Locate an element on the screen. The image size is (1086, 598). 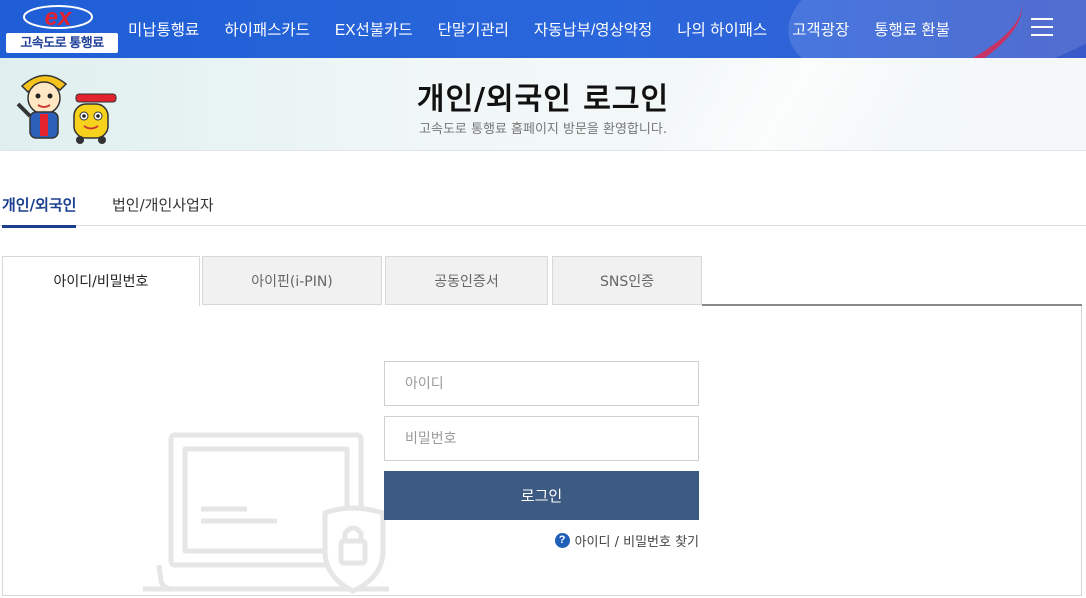
nav-my-hipass: 나의 하이패스 is located at coordinates (722, 29).